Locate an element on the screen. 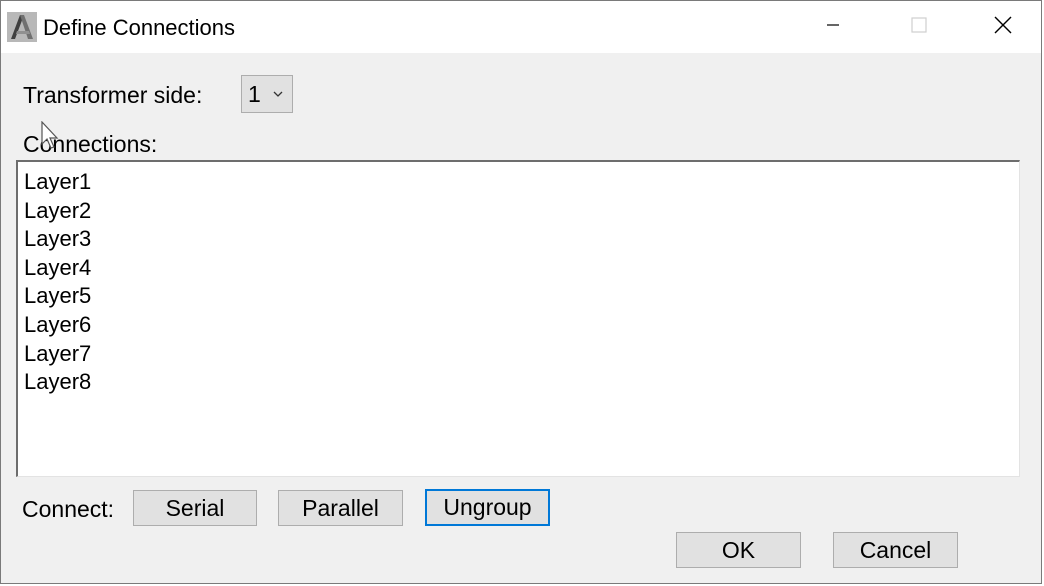 The width and height of the screenshot is (1044, 586). transformer-side-label: Transformer side: is located at coordinates (113, 95).